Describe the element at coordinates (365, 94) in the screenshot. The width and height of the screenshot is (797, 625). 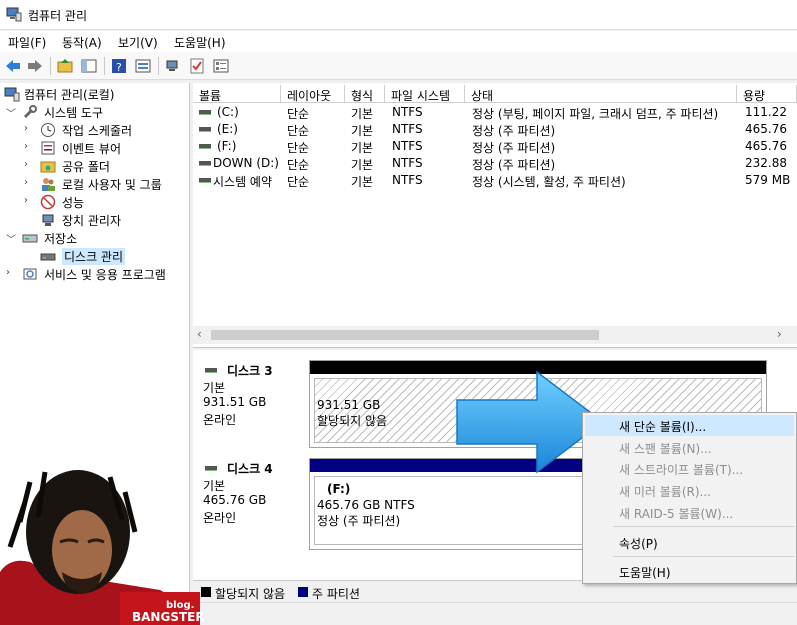
I see `column-header-type: 형식` at that location.